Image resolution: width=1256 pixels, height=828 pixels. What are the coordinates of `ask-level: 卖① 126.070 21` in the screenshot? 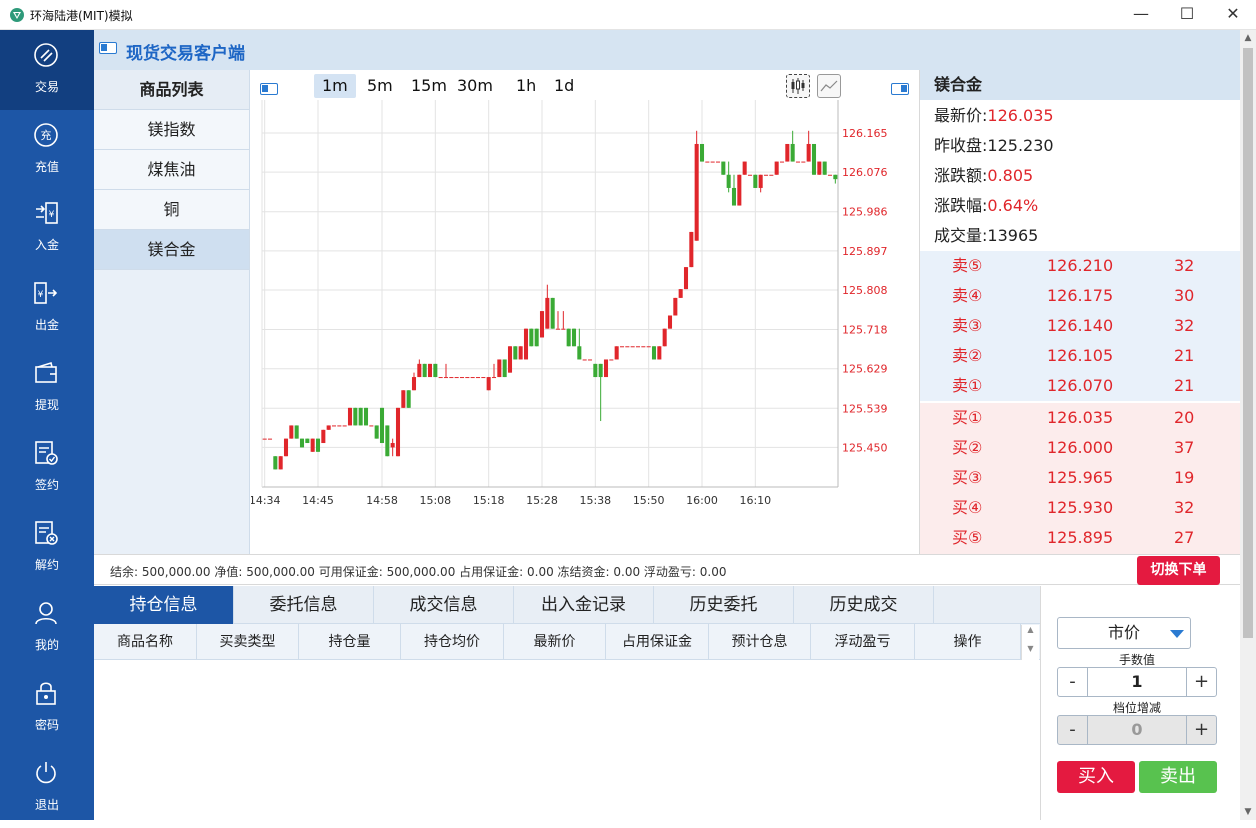 It's located at (1080, 386).